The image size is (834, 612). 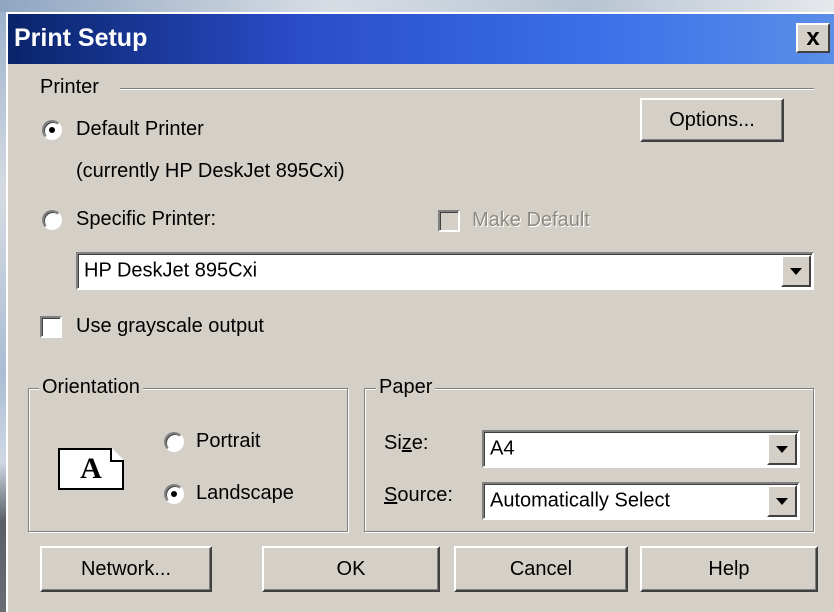 I want to click on size-label: Size:, so click(x=406, y=443).